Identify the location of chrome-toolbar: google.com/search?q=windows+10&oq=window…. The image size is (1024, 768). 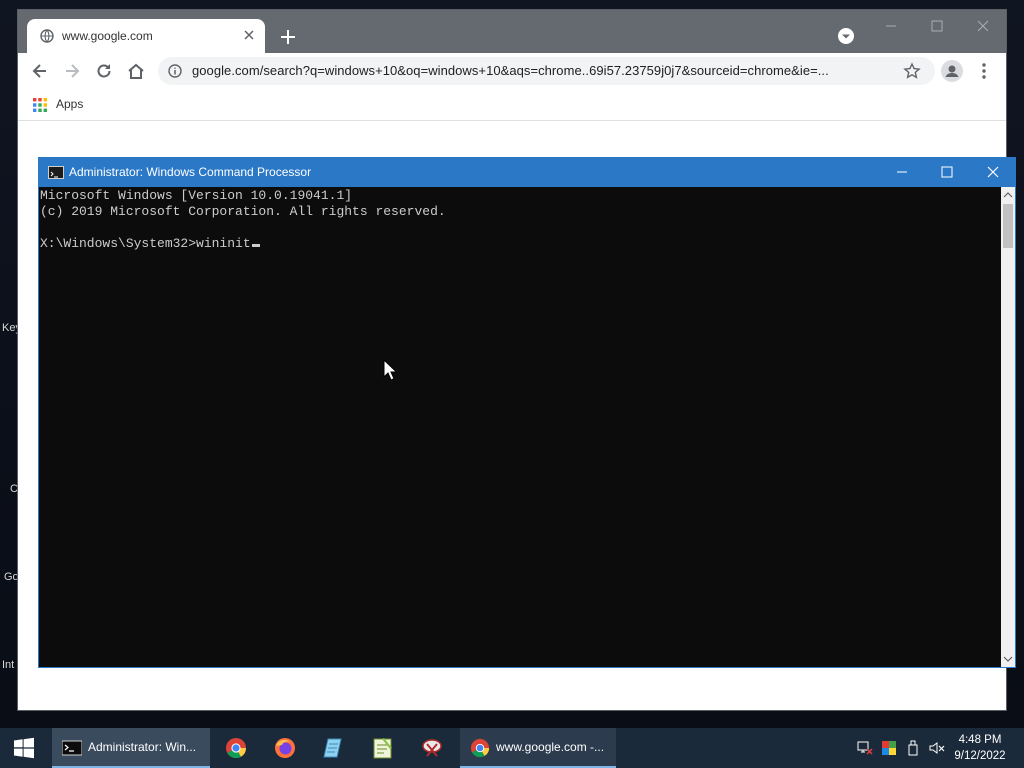
(512, 71).